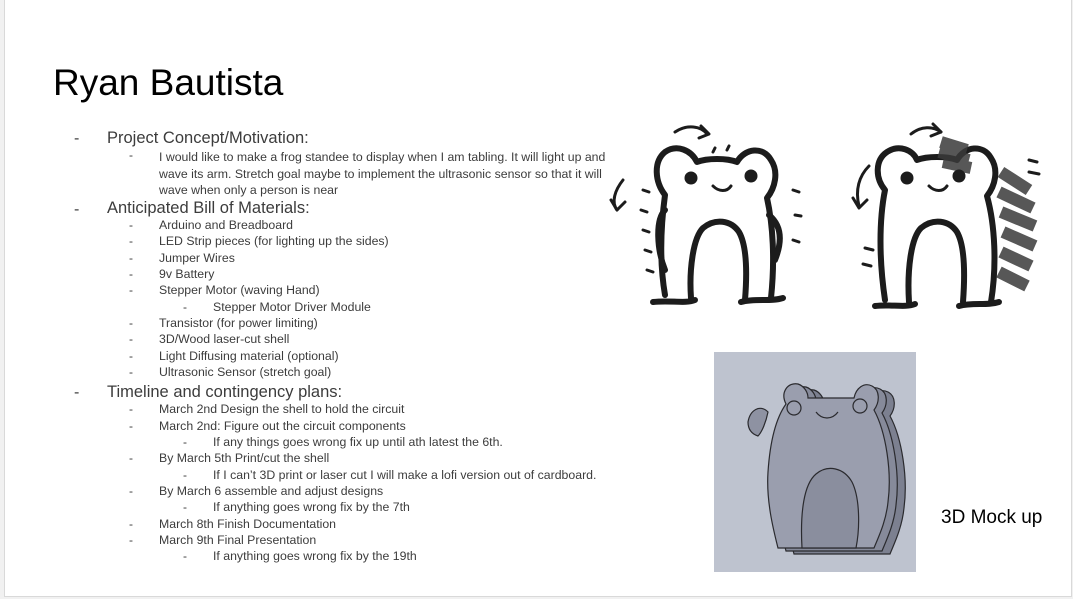 The height and width of the screenshot is (599, 1073). What do you see at coordinates (187, 274) in the screenshot?
I see `list-item: 9v Battery` at bounding box center [187, 274].